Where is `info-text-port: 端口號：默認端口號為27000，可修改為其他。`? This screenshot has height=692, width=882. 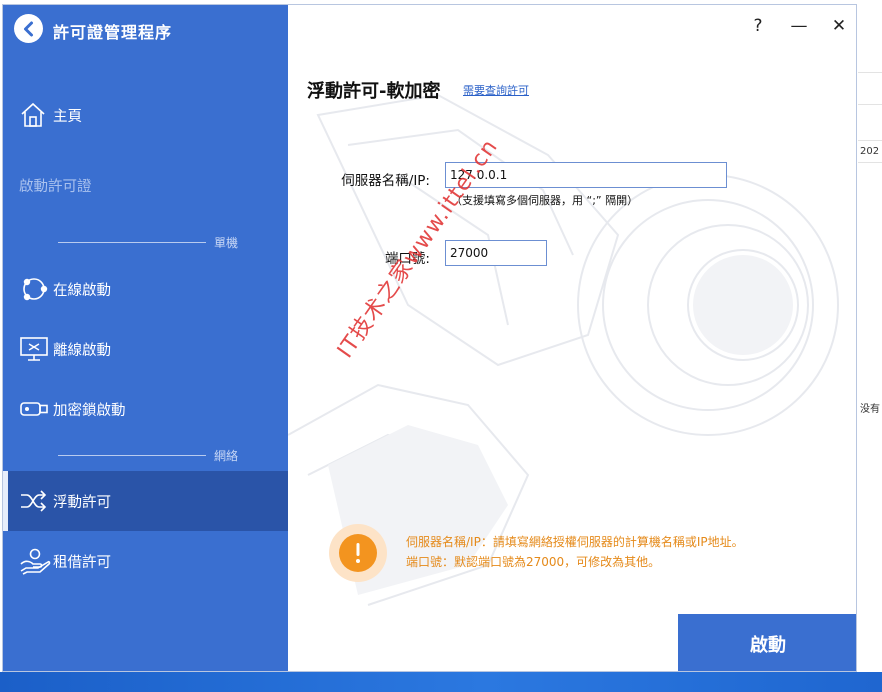
info-text-port: 端口號：默認端口號為27000，可修改為其他。 is located at coordinates (533, 562).